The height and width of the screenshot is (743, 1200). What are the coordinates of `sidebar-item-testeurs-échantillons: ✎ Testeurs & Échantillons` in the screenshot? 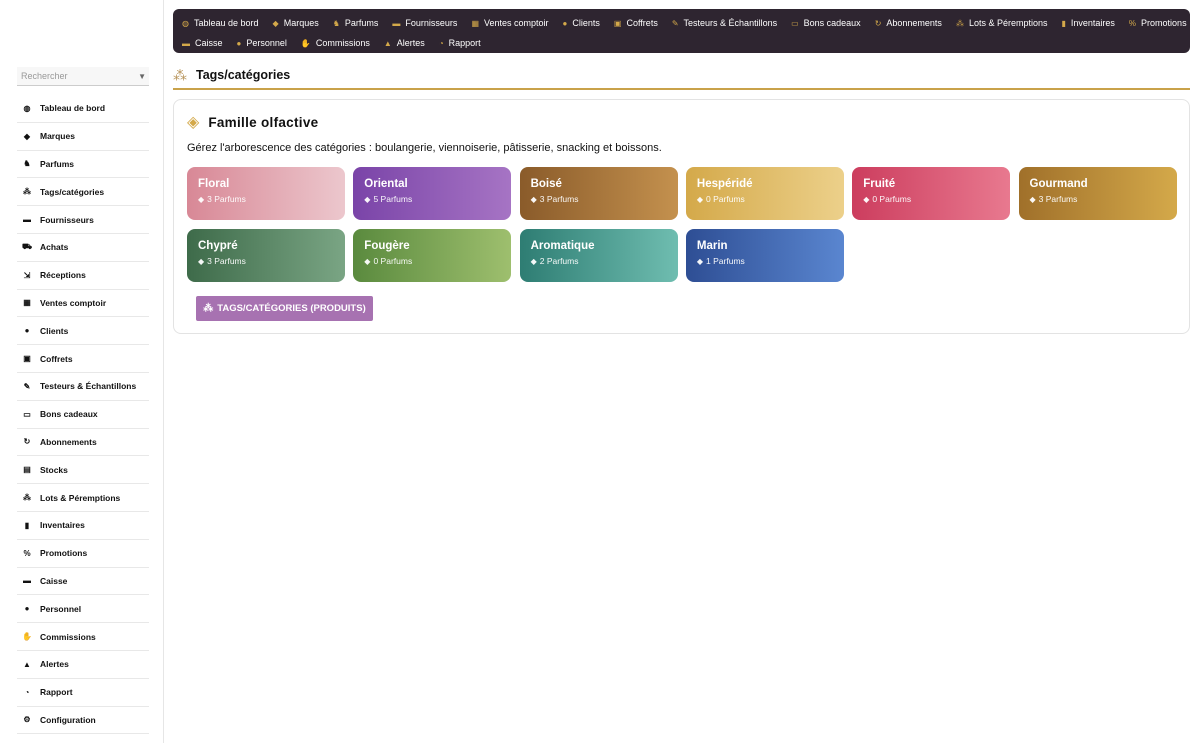 It's located at (83, 387).